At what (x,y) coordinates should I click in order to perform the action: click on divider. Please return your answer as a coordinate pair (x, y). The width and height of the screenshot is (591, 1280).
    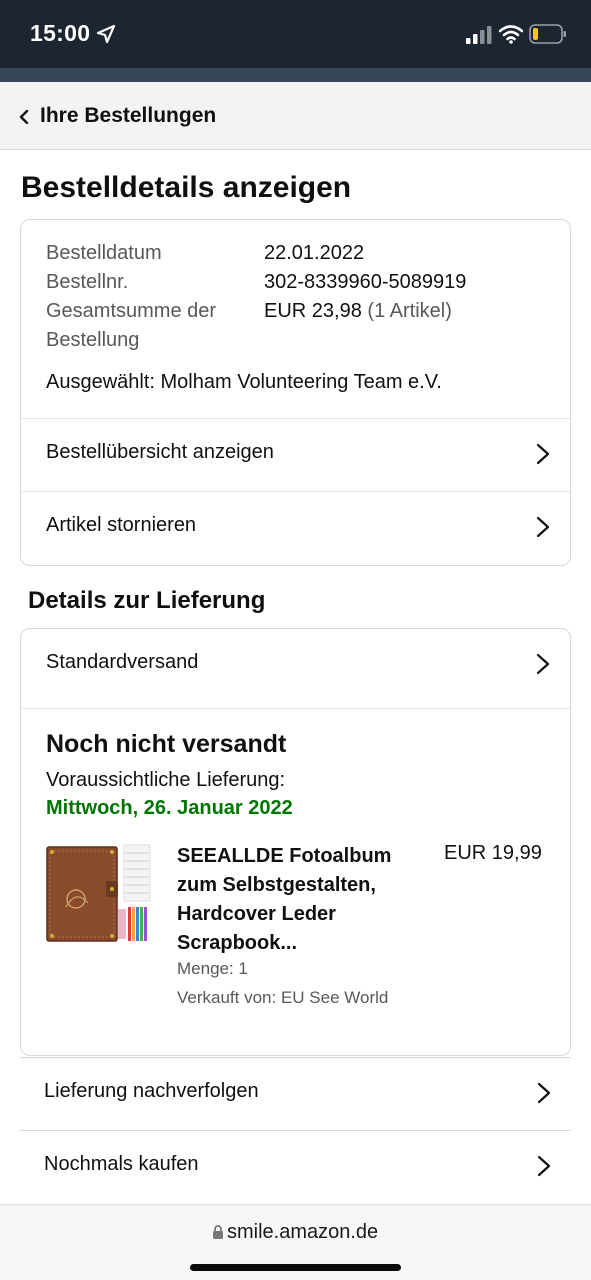
    Looking at the image, I should click on (295, 708).